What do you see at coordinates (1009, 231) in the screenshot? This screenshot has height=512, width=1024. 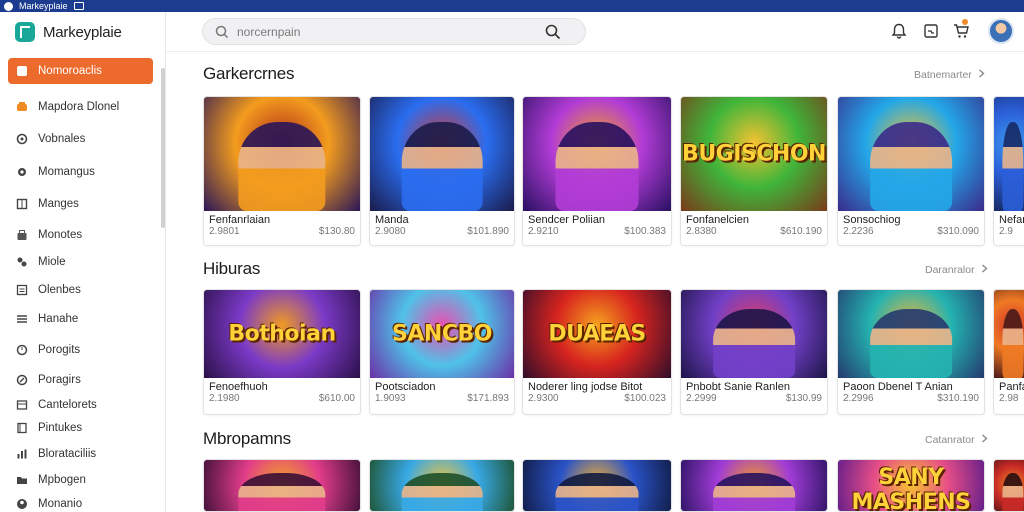 I see `game-meta: 2.9` at bounding box center [1009, 231].